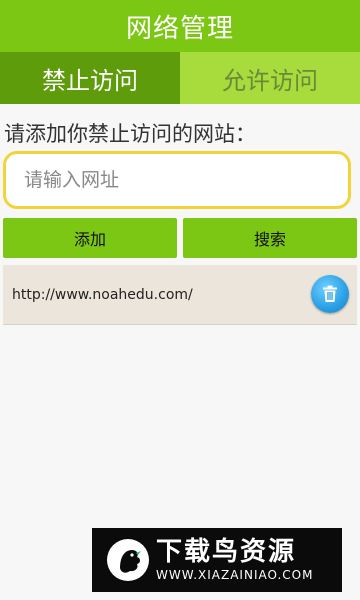 The height and width of the screenshot is (600, 360). Describe the element at coordinates (235, 575) in the screenshot. I see `watermark-url: WWW.XIAZAINIAO.COM` at that location.